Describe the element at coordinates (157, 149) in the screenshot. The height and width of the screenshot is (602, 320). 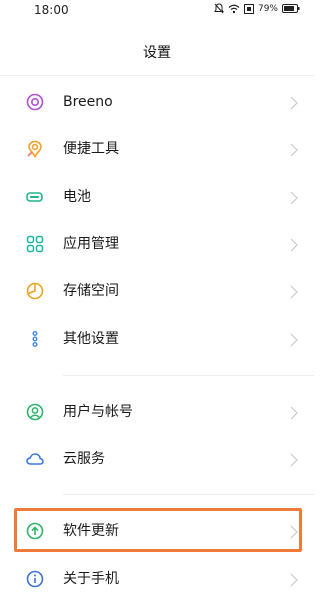
I see `settings-item-convenience-tools: 便捷工具` at that location.